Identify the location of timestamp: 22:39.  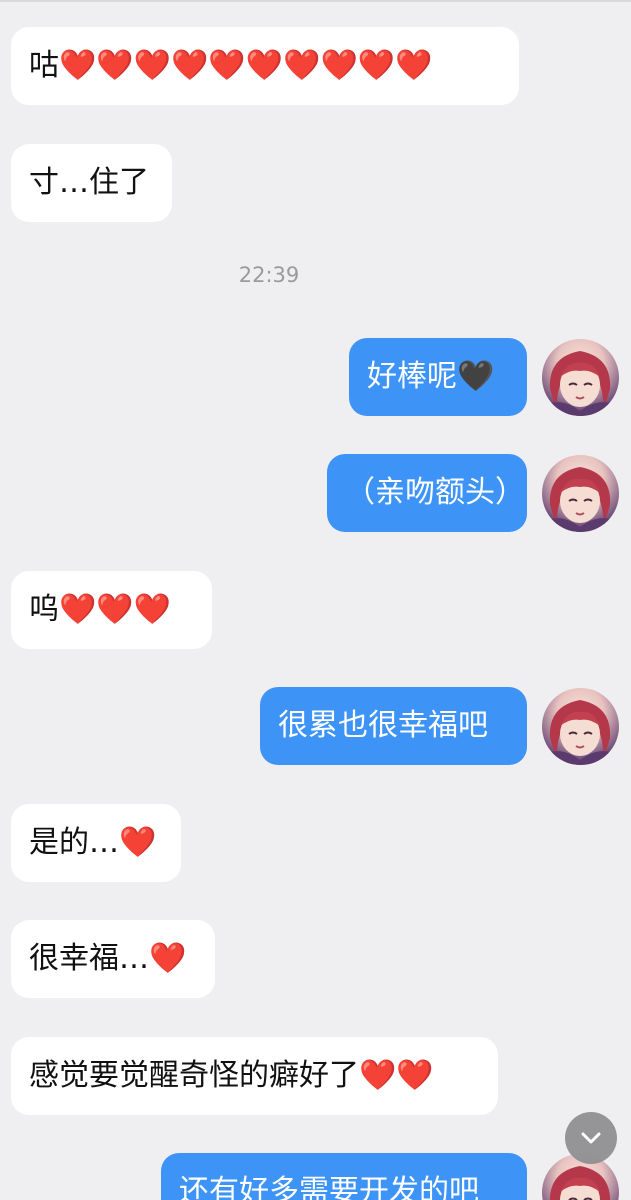
(269, 275).